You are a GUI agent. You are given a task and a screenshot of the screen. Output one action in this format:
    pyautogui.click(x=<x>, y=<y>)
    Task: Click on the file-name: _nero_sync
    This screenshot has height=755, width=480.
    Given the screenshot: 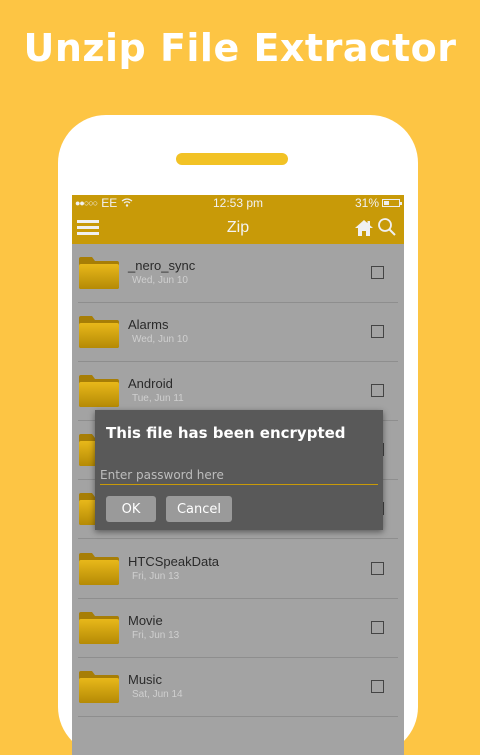 What is the action you would take?
    pyautogui.click(x=162, y=265)
    